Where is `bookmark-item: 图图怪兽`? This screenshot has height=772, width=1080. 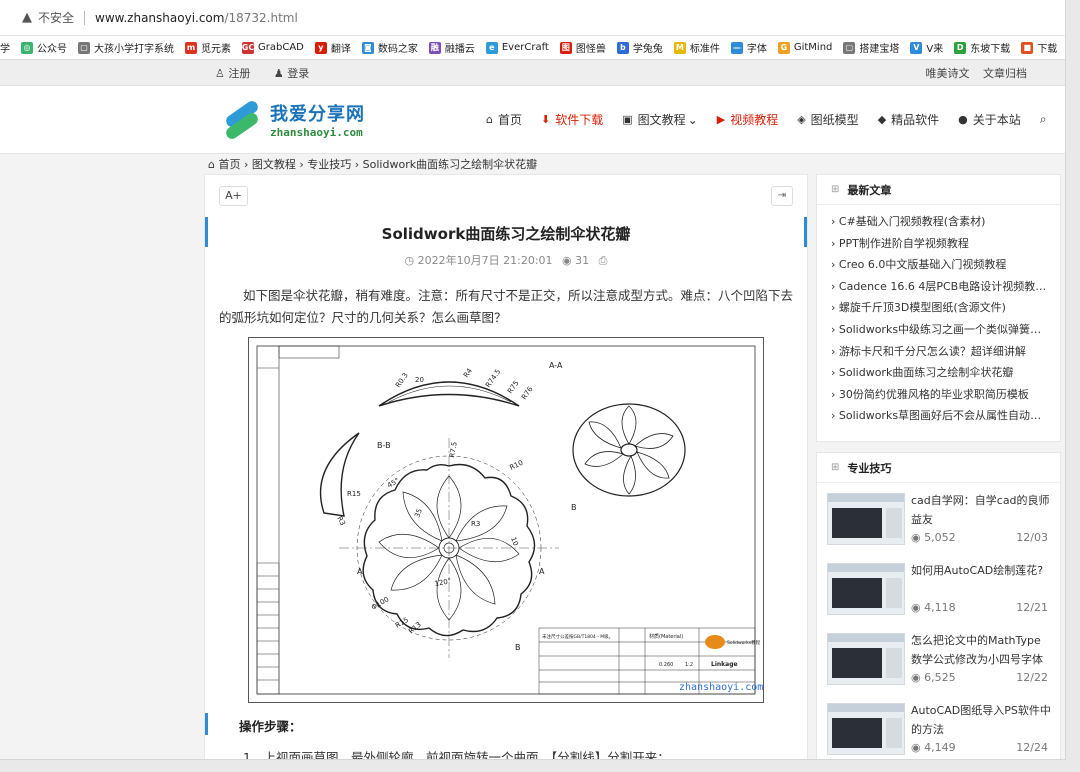
bookmark-item: 图图怪兽 is located at coordinates (582, 47).